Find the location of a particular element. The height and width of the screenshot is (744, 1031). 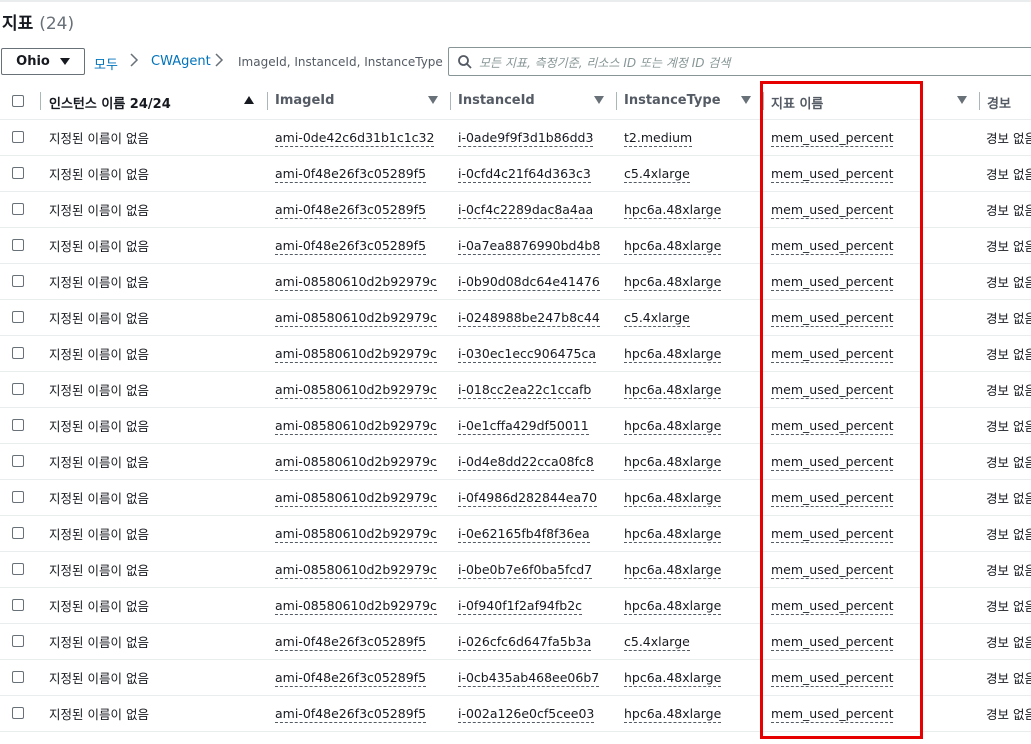

search-box is located at coordinates (739, 61).